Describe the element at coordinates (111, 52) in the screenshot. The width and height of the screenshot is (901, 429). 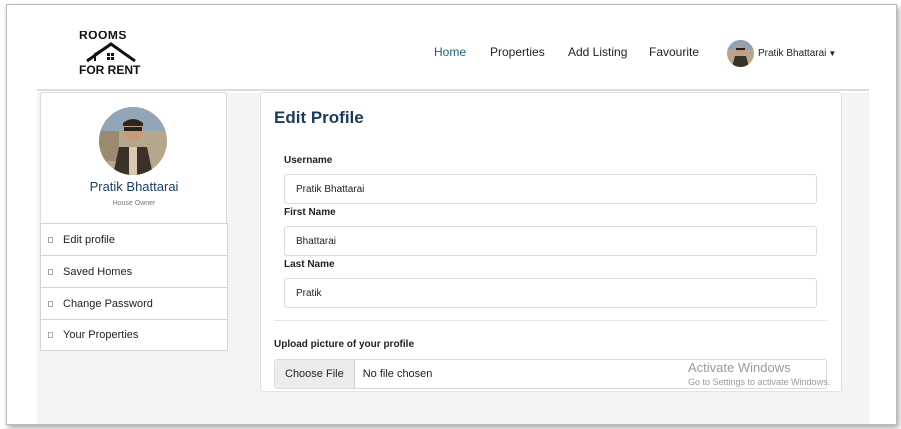
I see `house-logo-icon` at that location.